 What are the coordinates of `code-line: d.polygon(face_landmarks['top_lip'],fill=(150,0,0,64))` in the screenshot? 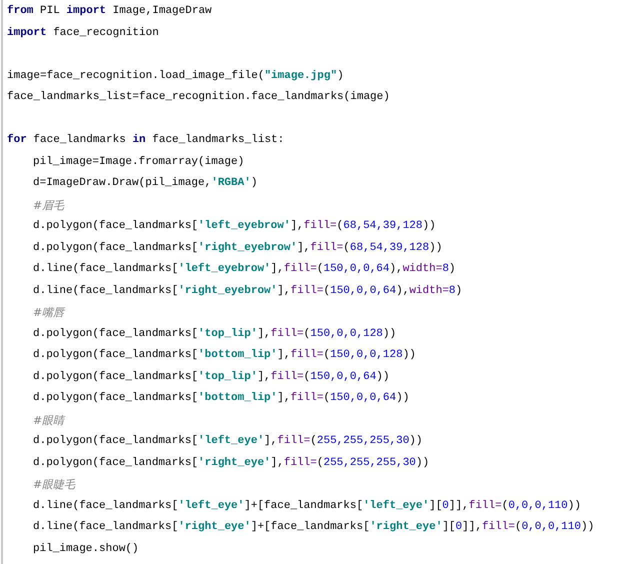 It's located at (211, 377).